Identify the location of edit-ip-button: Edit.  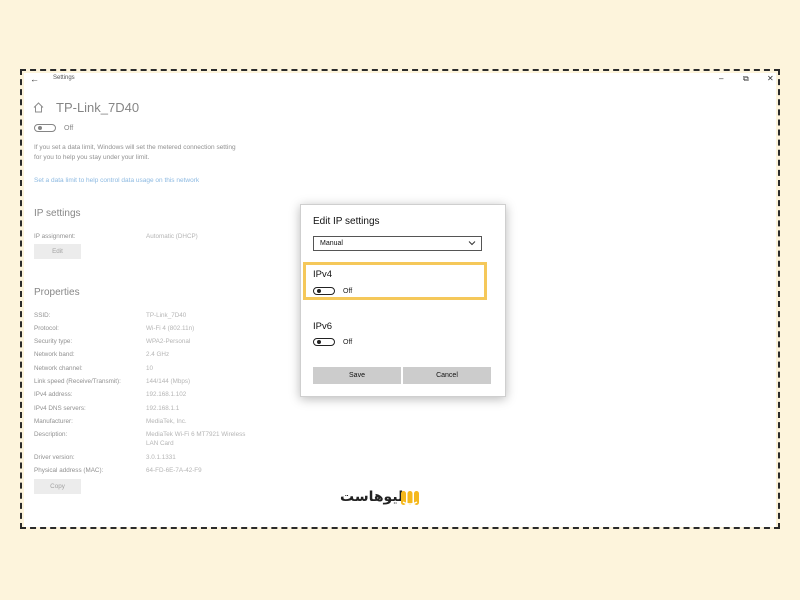
(57, 251).